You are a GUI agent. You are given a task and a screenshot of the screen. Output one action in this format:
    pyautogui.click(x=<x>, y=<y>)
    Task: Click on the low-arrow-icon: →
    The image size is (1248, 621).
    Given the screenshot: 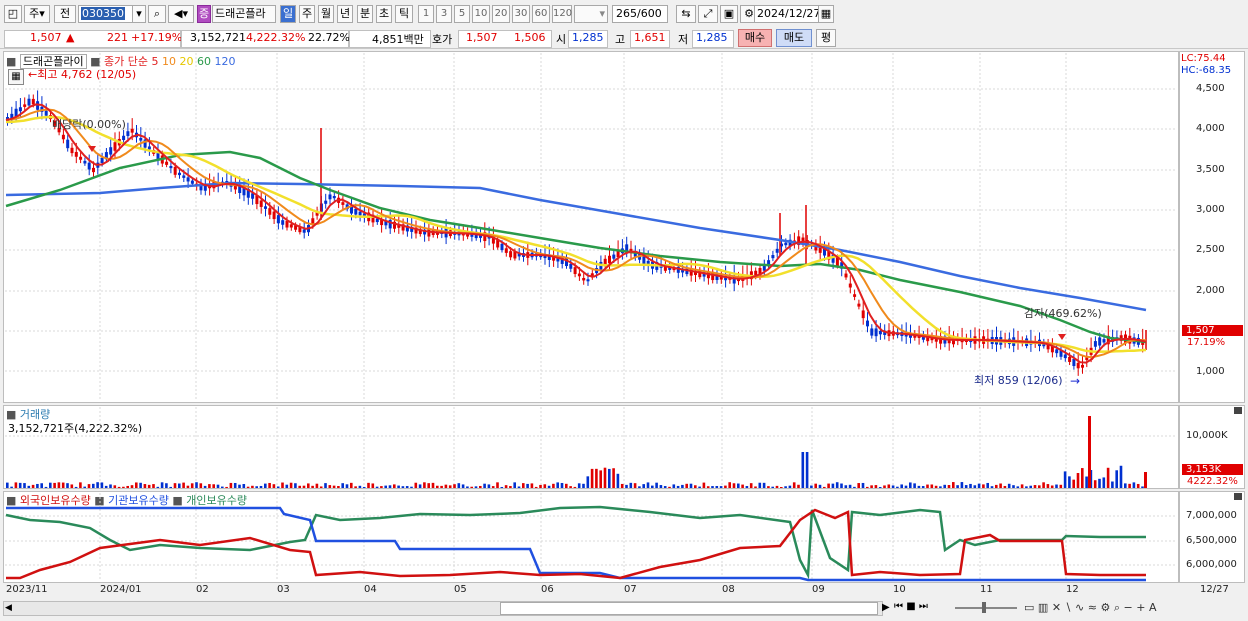 What is the action you would take?
    pyautogui.click(x=1075, y=381)
    